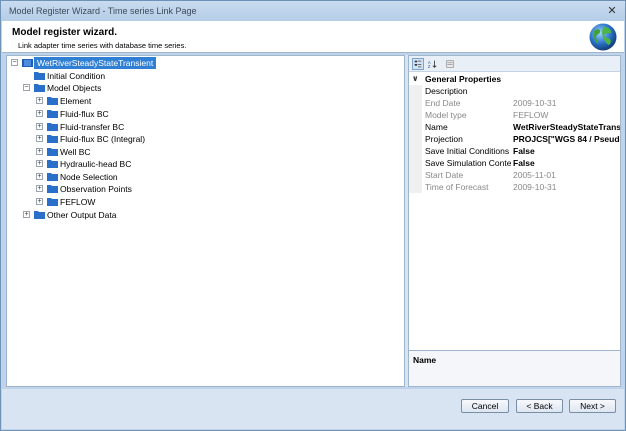  Describe the element at coordinates (450, 64) in the screenshot. I see `property-pages-icon` at that location.